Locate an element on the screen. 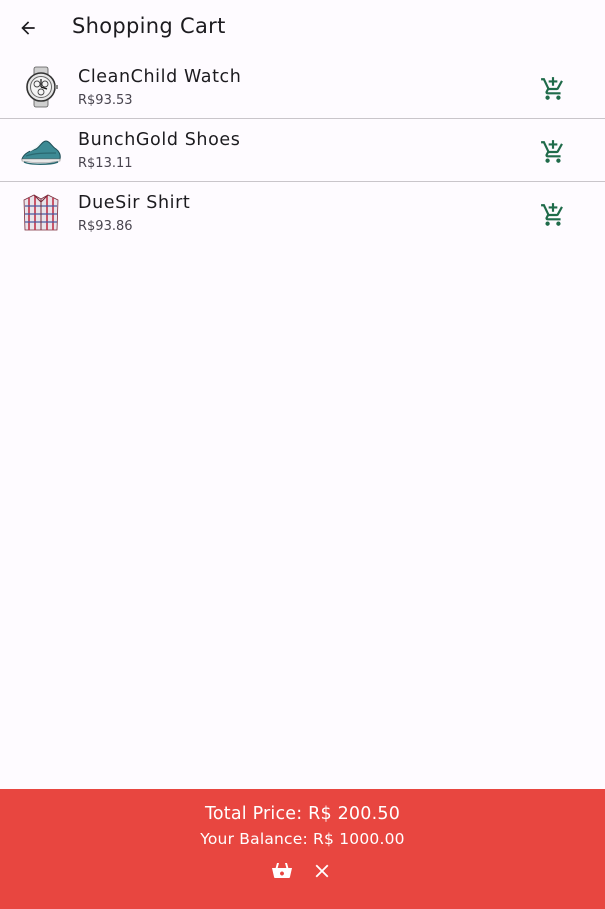 Image resolution: width=605 pixels, height=909 pixels. shopping-basket-icon is located at coordinates (282, 871).